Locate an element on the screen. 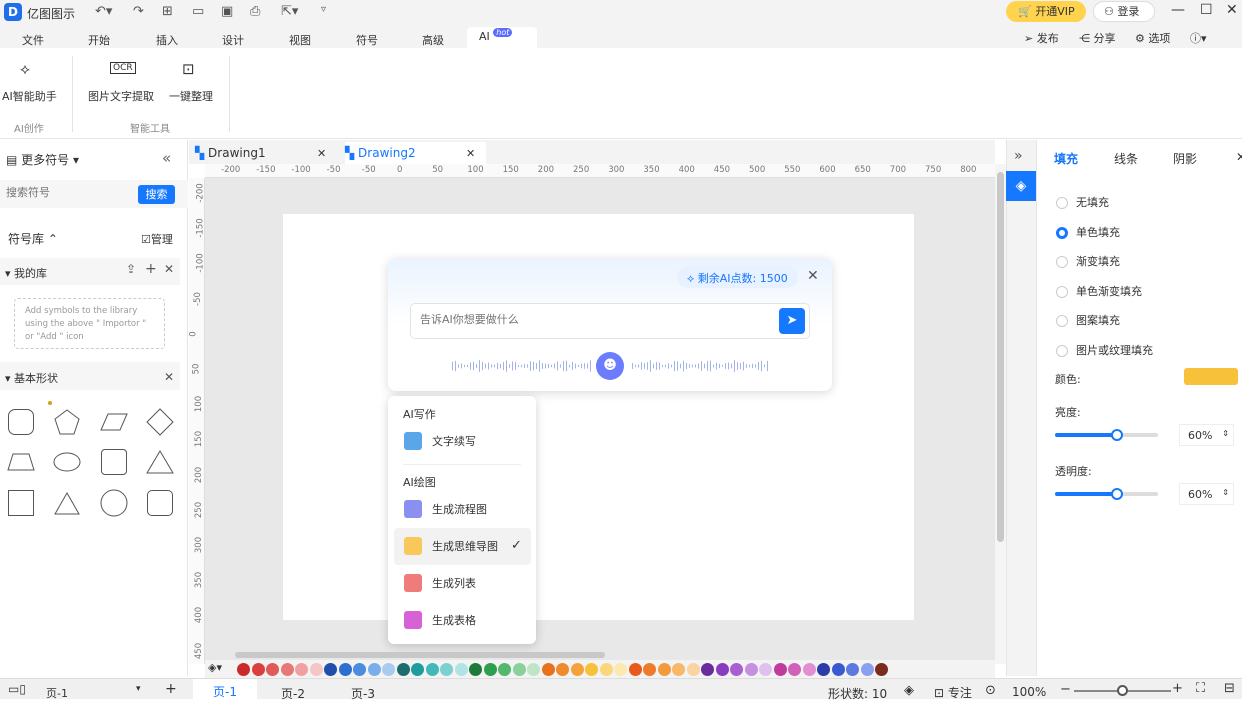 Image resolution: width=1242 pixels, height=702 pixels. ai-bot-icon: ☻ is located at coordinates (610, 366).